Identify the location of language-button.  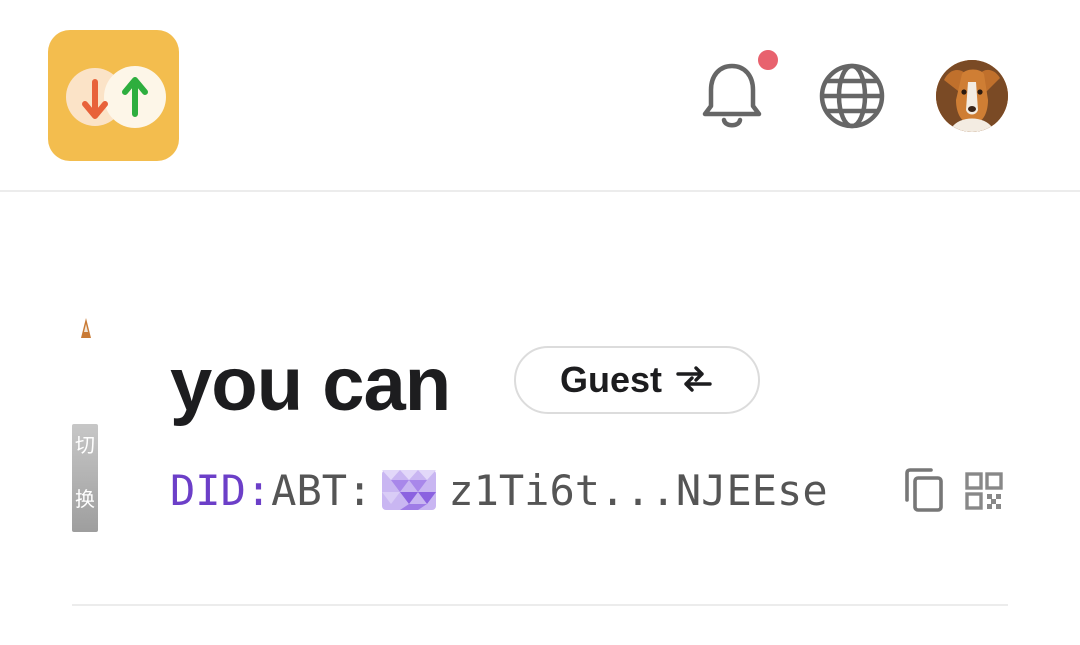
(851, 96).